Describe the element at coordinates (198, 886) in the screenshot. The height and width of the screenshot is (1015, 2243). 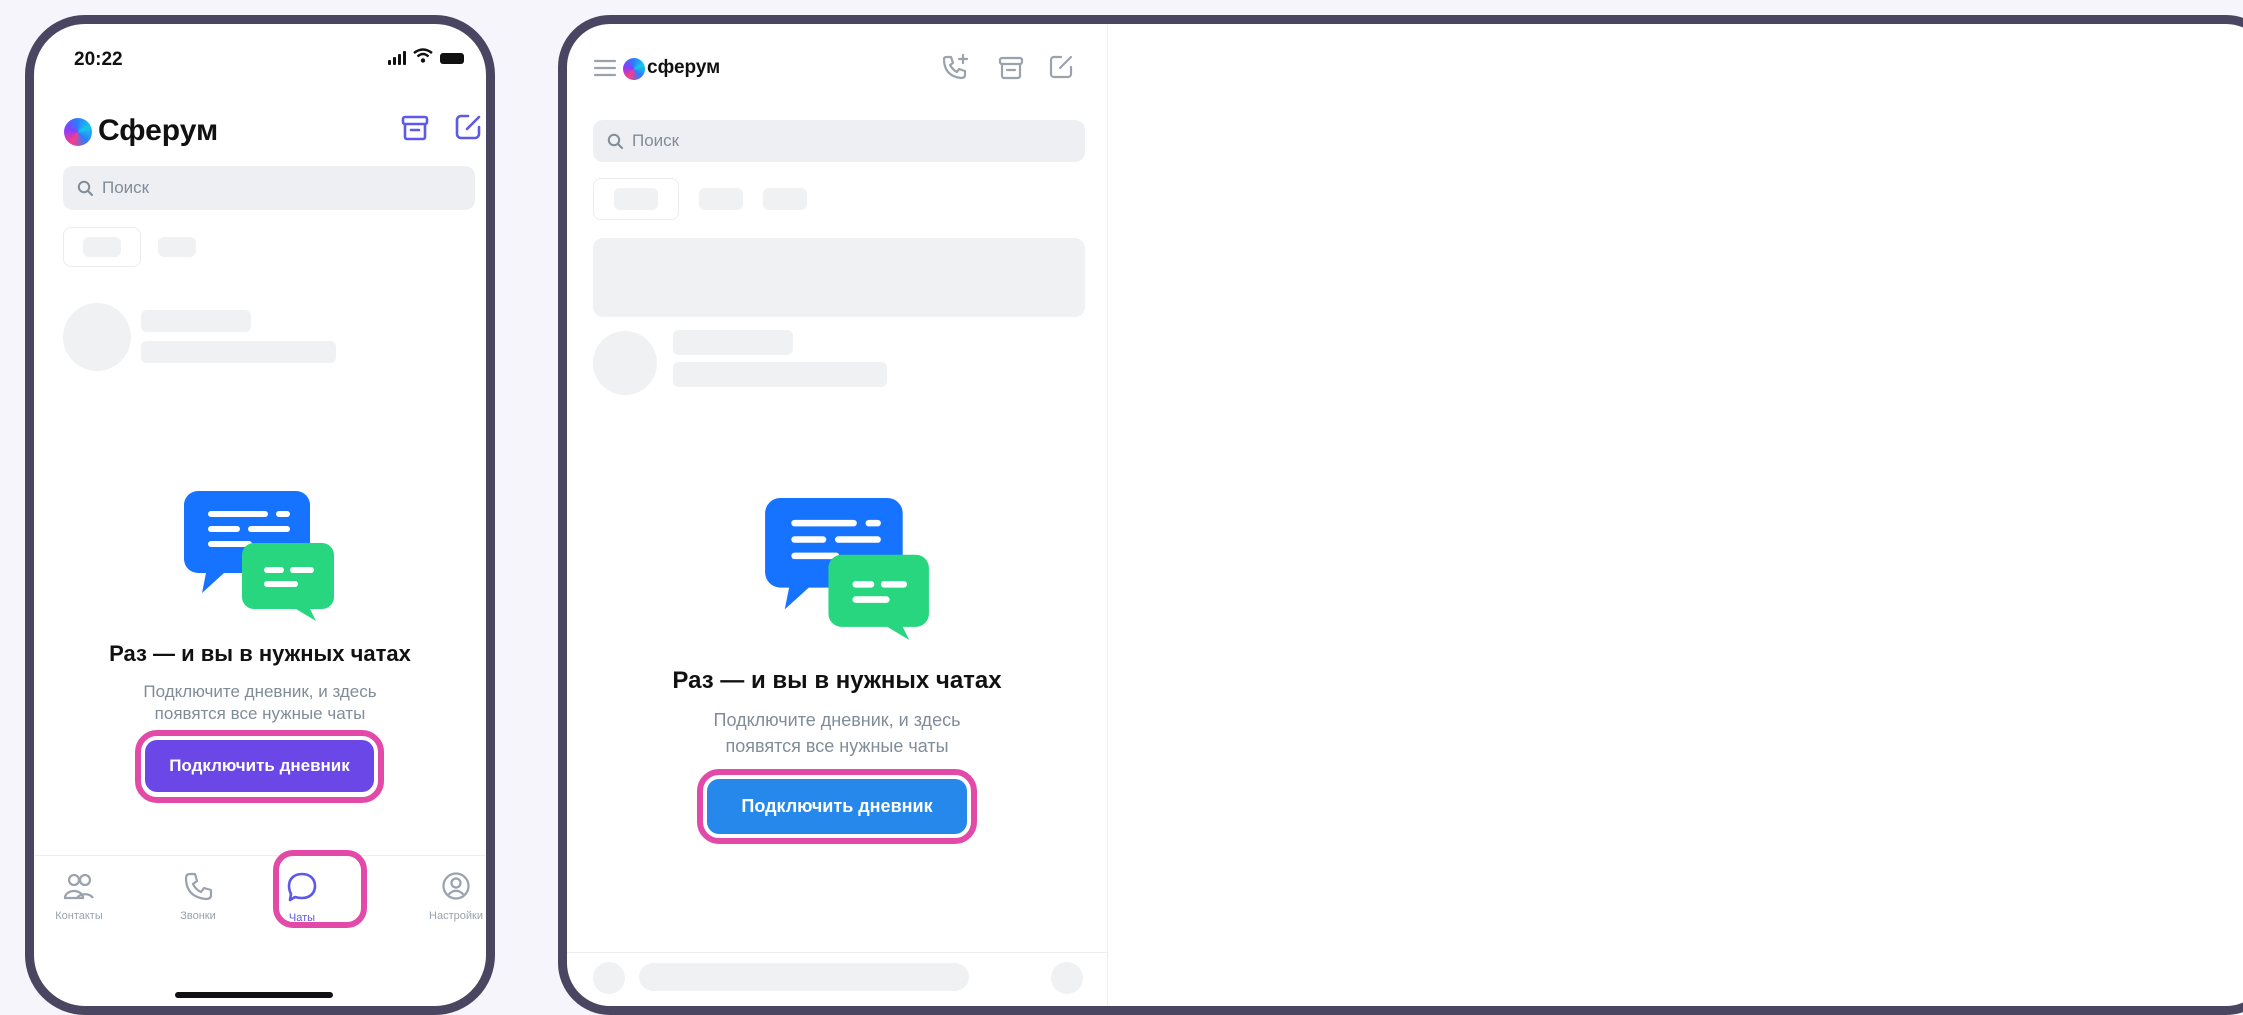
I see `phone-icon` at that location.